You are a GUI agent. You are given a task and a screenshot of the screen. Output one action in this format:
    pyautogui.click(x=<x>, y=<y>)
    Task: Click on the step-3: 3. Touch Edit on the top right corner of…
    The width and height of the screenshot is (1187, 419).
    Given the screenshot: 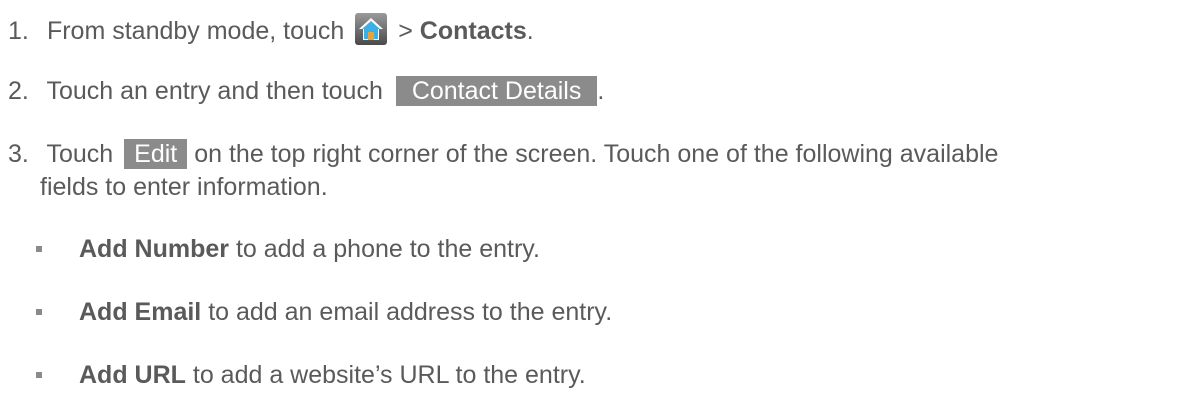 What is the action you would take?
    pyautogui.click(x=503, y=154)
    